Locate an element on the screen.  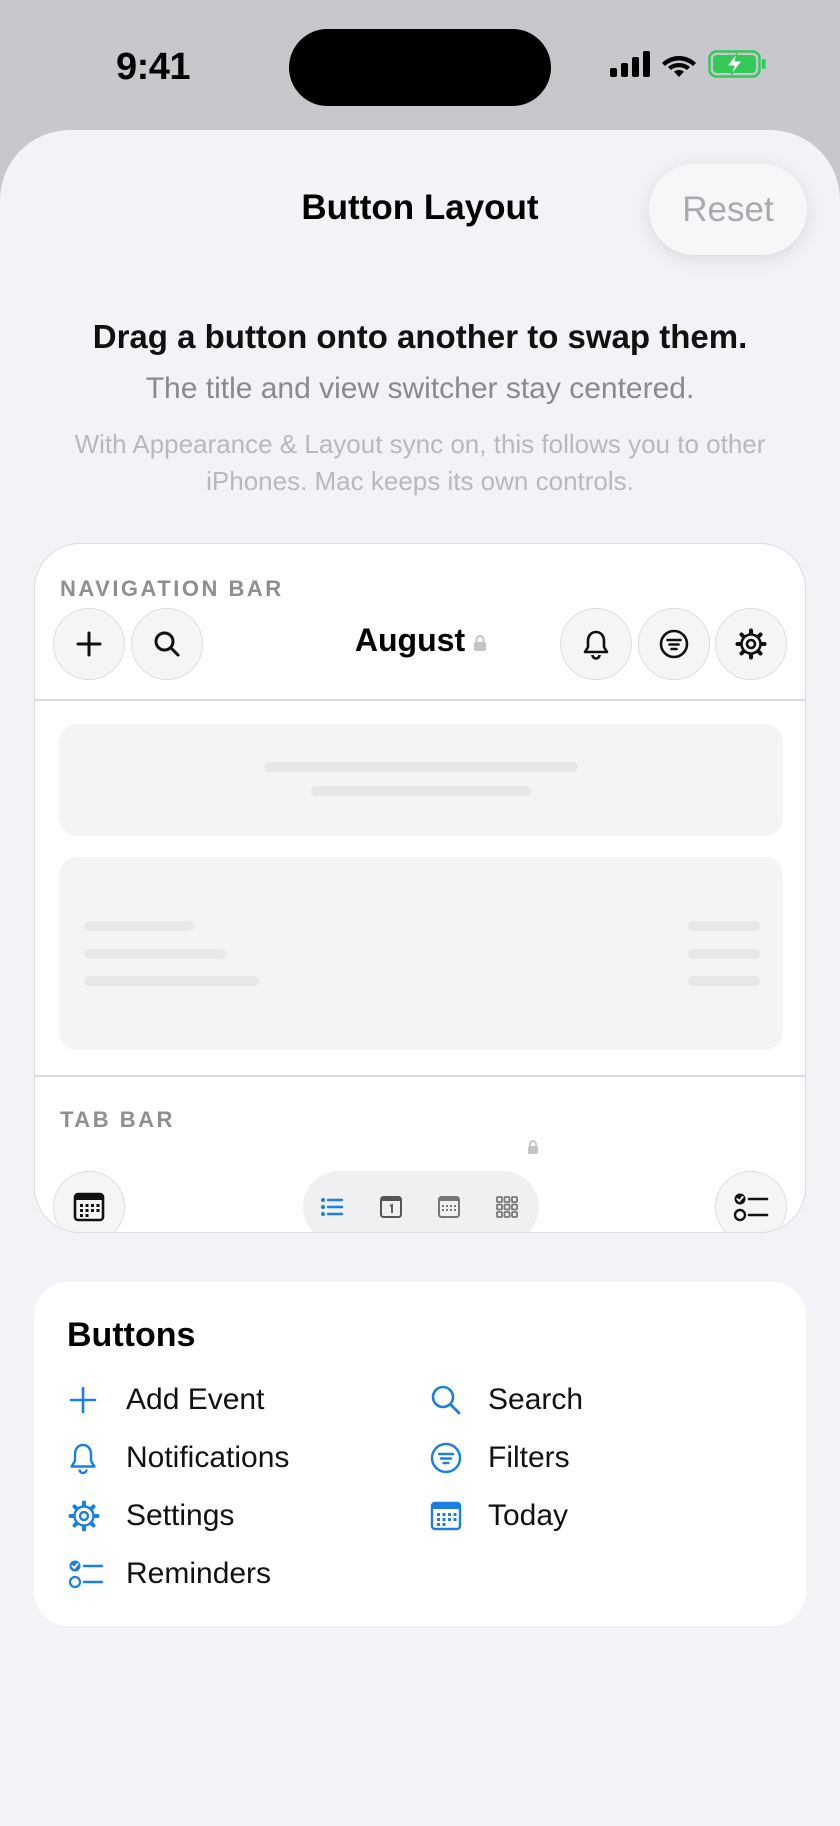
week-view-icon is located at coordinates (449, 1207).